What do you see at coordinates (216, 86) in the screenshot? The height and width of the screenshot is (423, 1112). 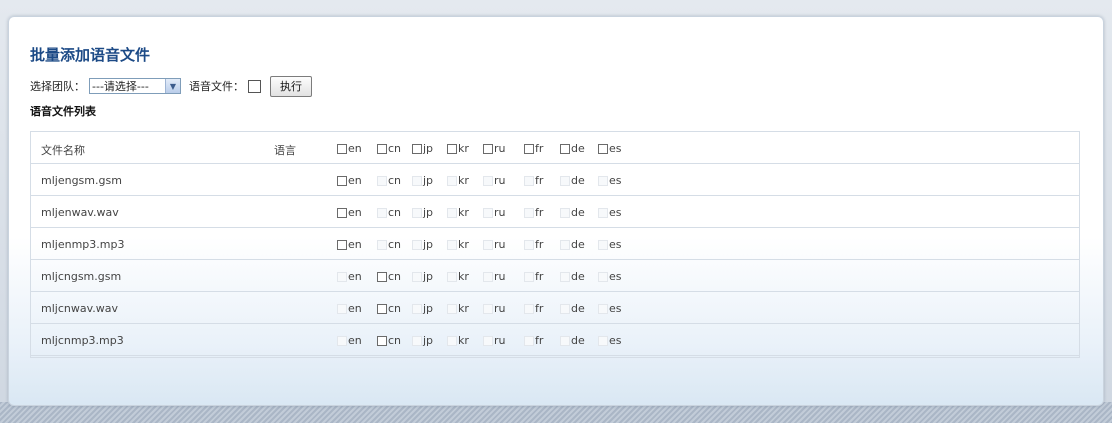 I see `voice-file-label: 语音文件：` at bounding box center [216, 86].